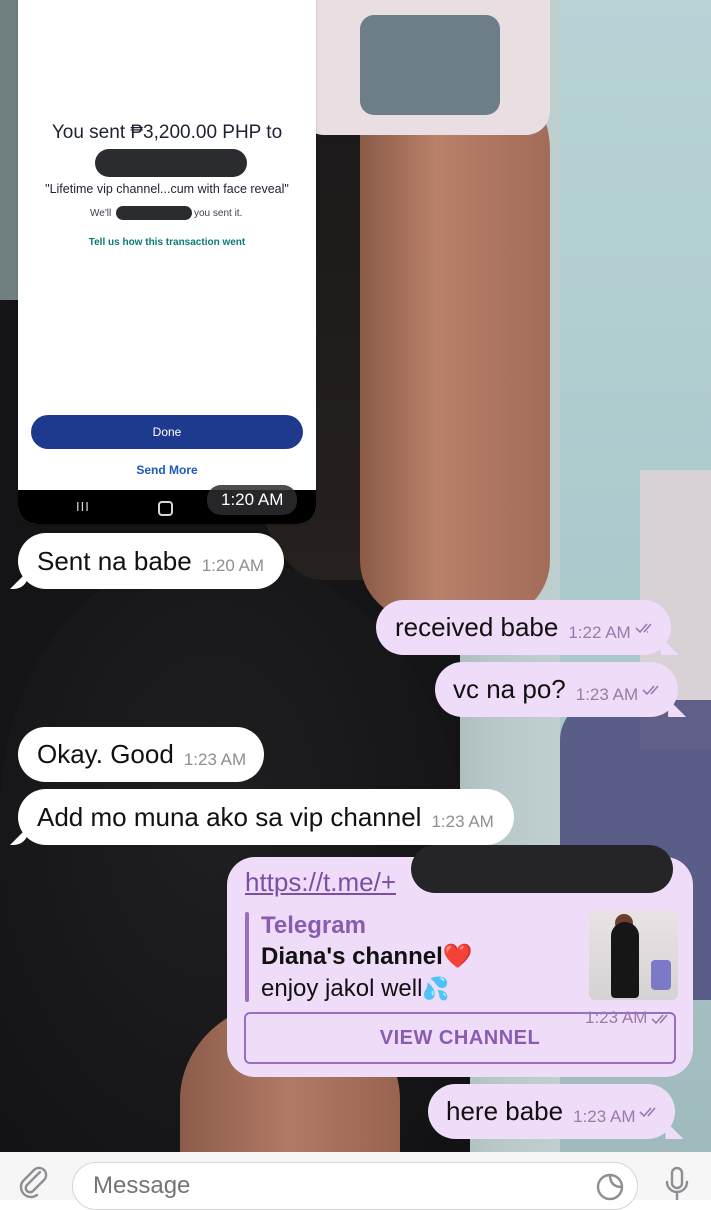  Describe the element at coordinates (625, 960) in the screenshot. I see `thumbnail-figure` at that location.